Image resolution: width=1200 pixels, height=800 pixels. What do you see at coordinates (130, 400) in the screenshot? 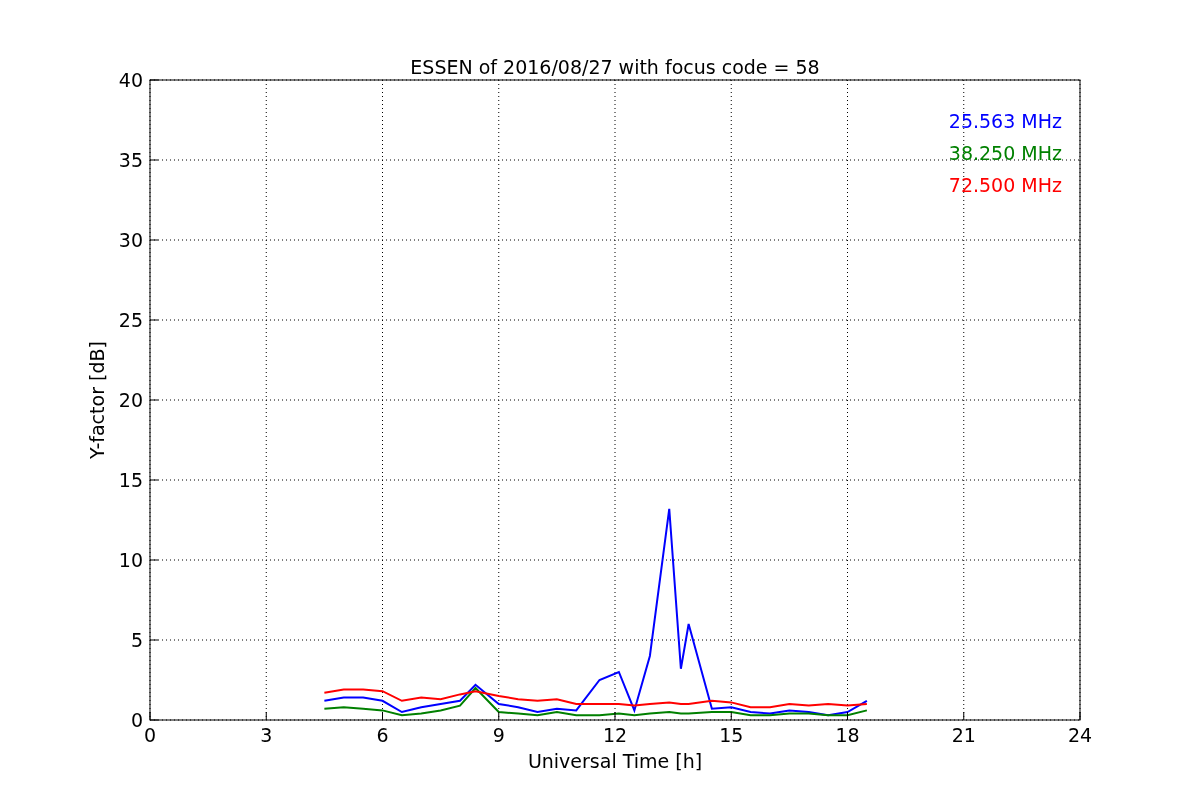
I see `tick-label: 20` at bounding box center [130, 400].